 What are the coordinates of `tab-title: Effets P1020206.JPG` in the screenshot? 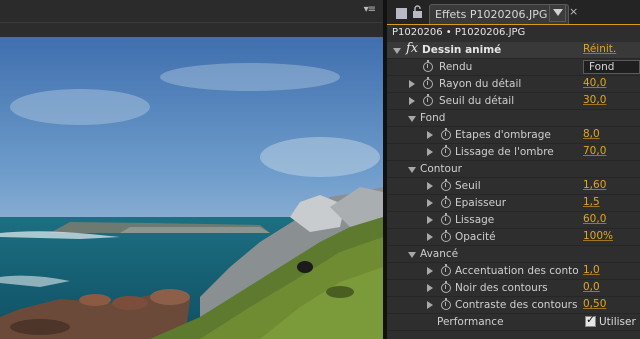 It's located at (491, 14).